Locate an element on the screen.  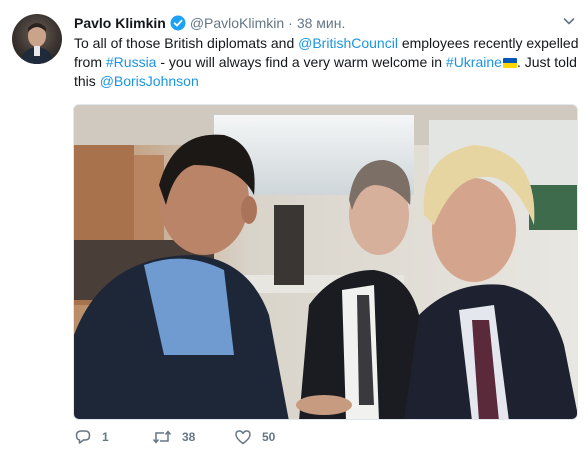
retweet-count: 38 is located at coordinates (189, 437).